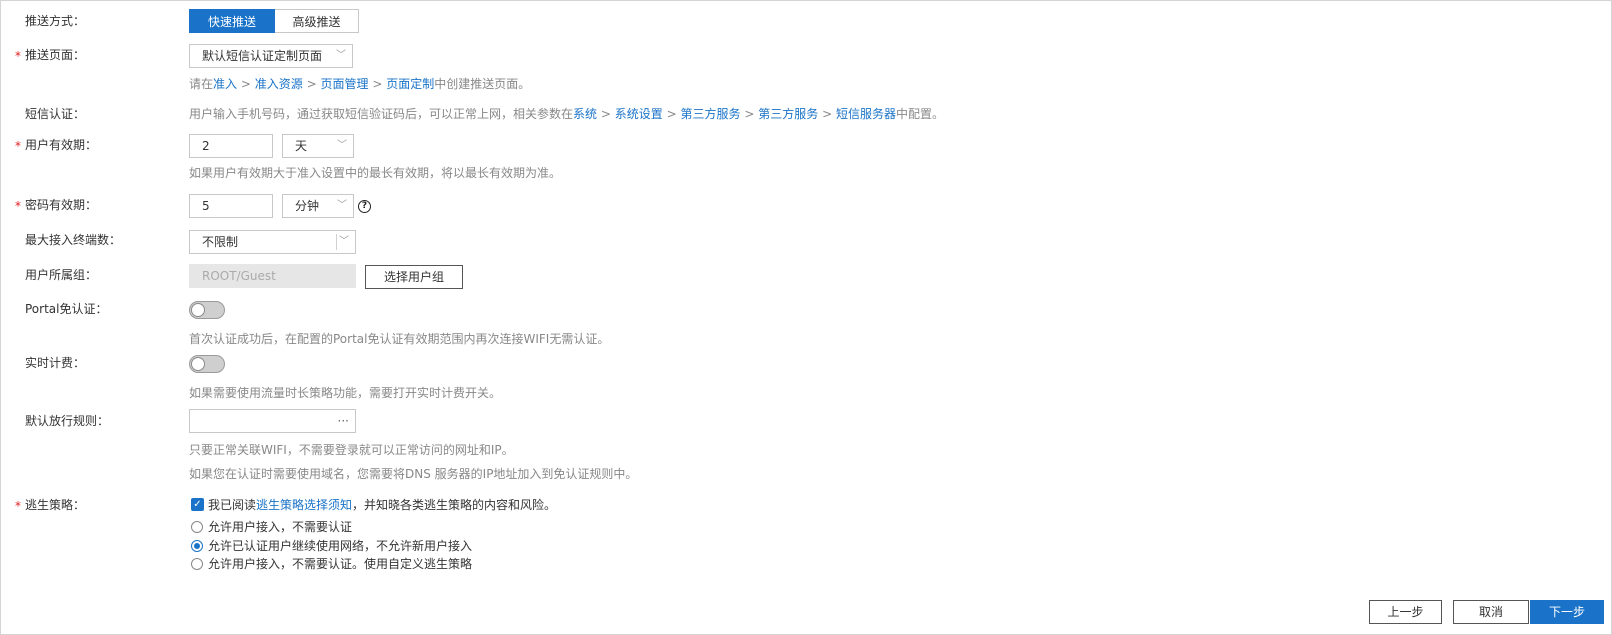 This screenshot has height=635, width=1612. What do you see at coordinates (55, 505) in the screenshot?
I see `escape-policy-label: 逃生策略：` at bounding box center [55, 505].